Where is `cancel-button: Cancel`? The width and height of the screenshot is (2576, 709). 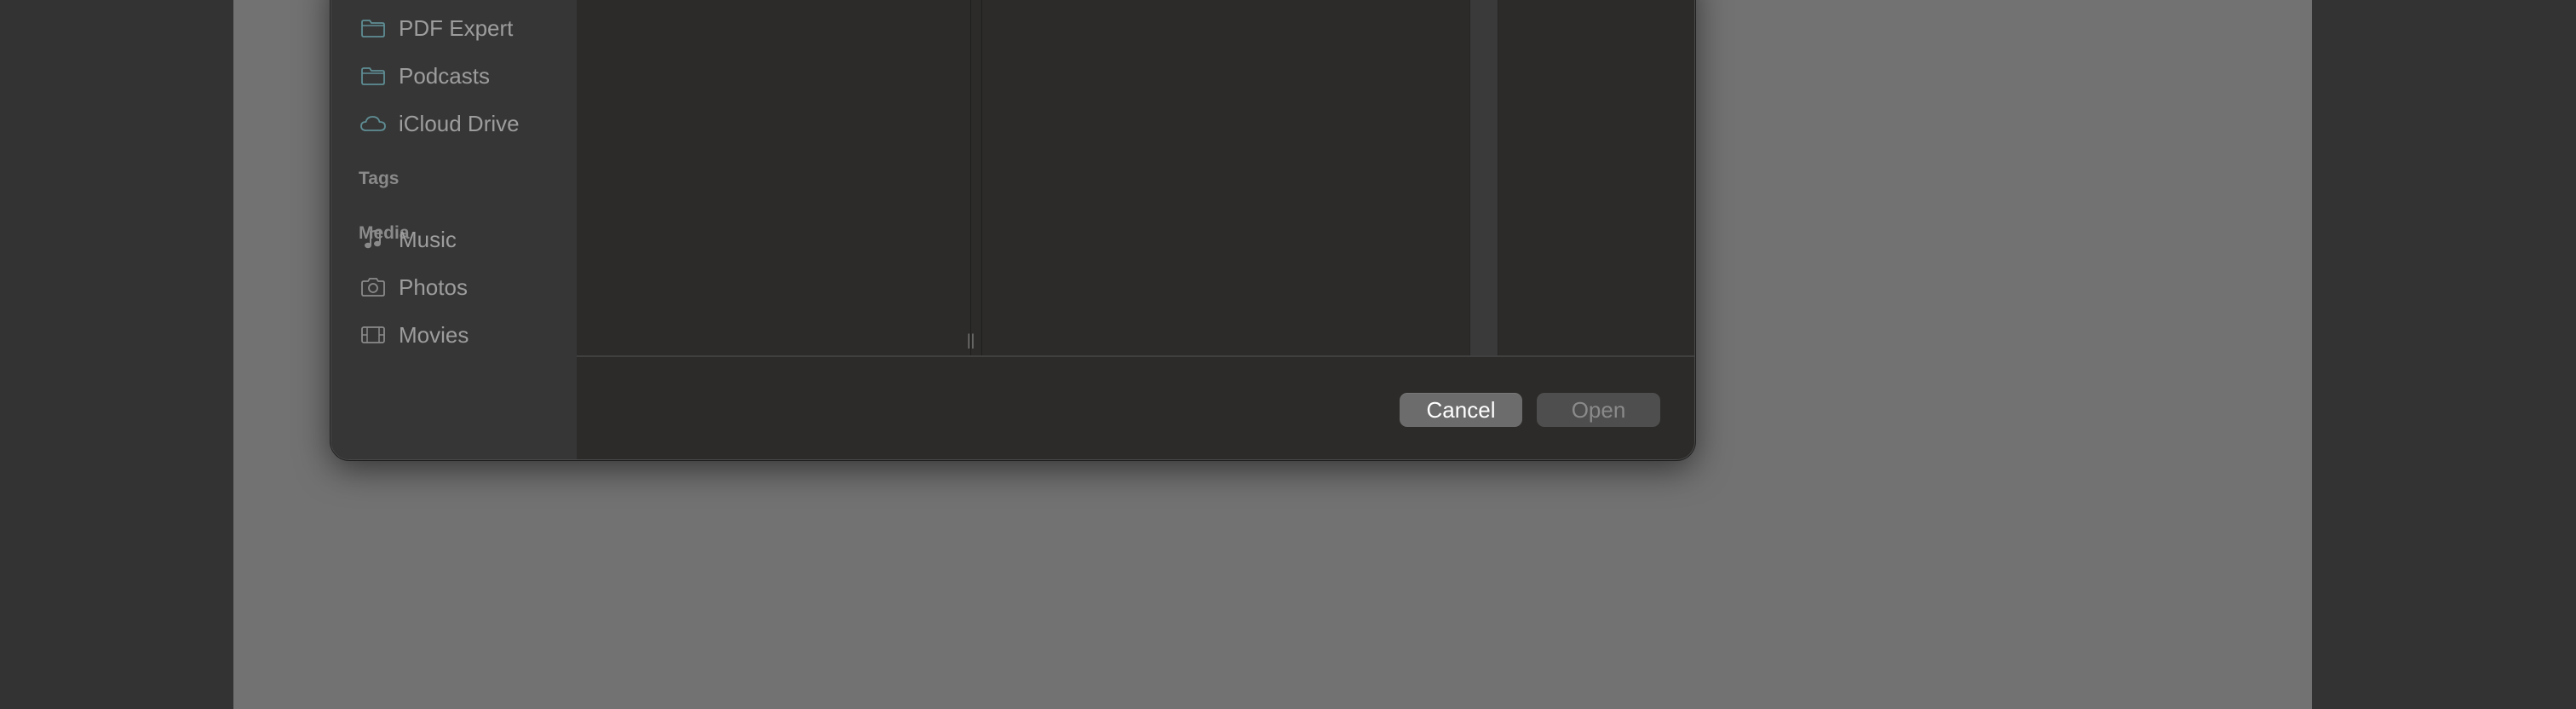
cancel-button: Cancel is located at coordinates (1461, 410).